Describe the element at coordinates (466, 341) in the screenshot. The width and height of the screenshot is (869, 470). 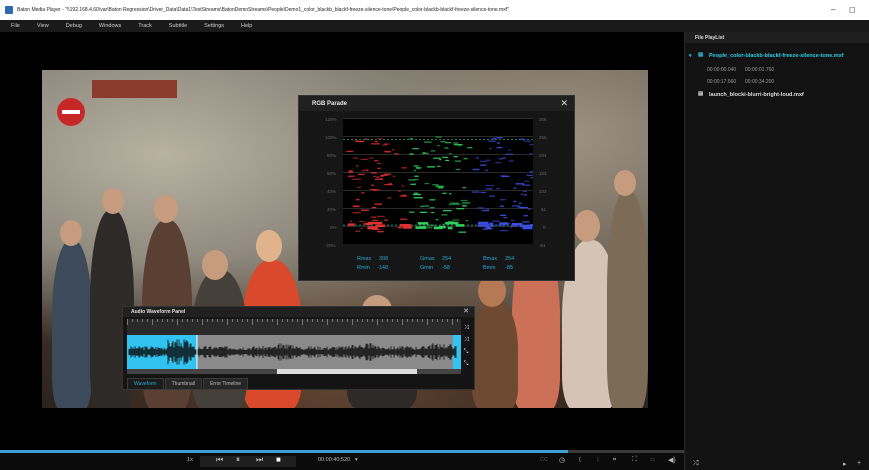
I see `zoom-out-icon: ⤨` at that location.